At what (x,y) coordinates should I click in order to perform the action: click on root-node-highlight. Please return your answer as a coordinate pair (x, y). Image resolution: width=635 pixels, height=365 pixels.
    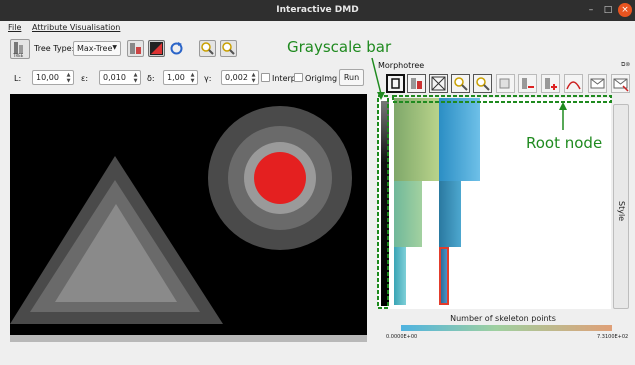
    Looking at the image, I should click on (502, 99).